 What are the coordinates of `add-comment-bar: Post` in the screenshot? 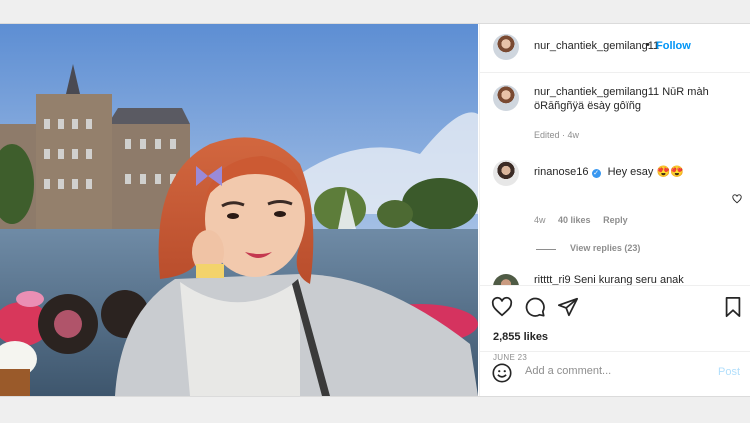 It's located at (615, 374).